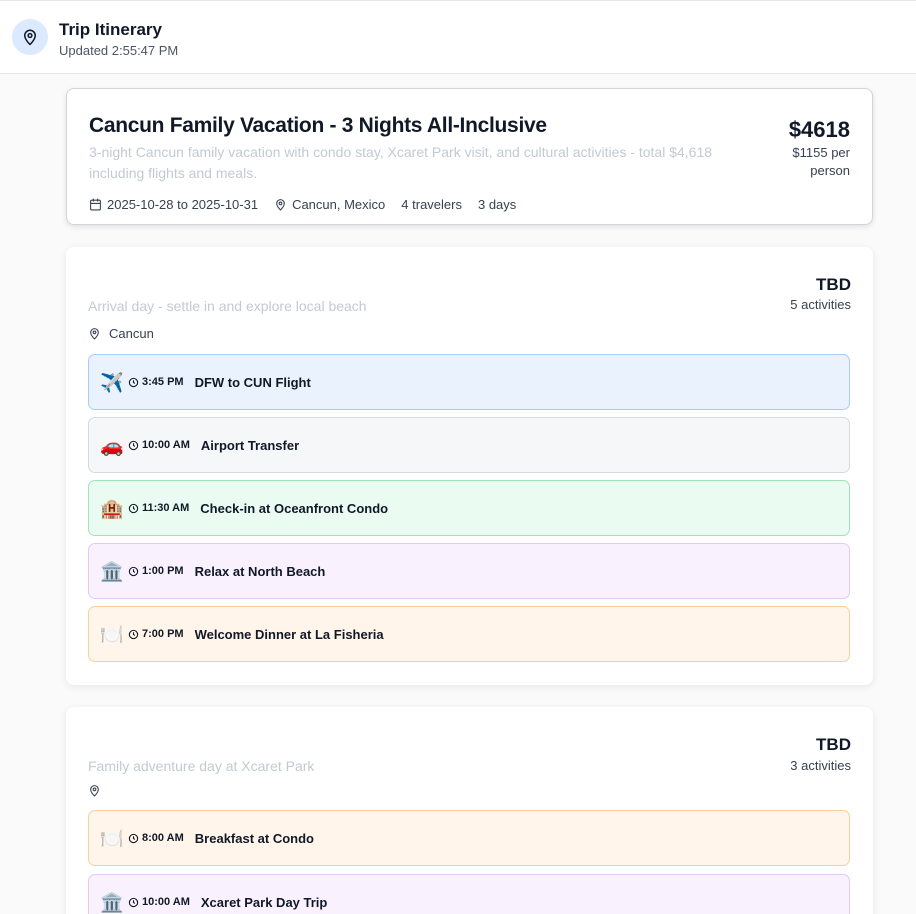 This screenshot has width=916, height=914. Describe the element at coordinates (183, 204) in the screenshot. I see `trip-dates-label: 2025-10-28 to 2025-10-31` at that location.